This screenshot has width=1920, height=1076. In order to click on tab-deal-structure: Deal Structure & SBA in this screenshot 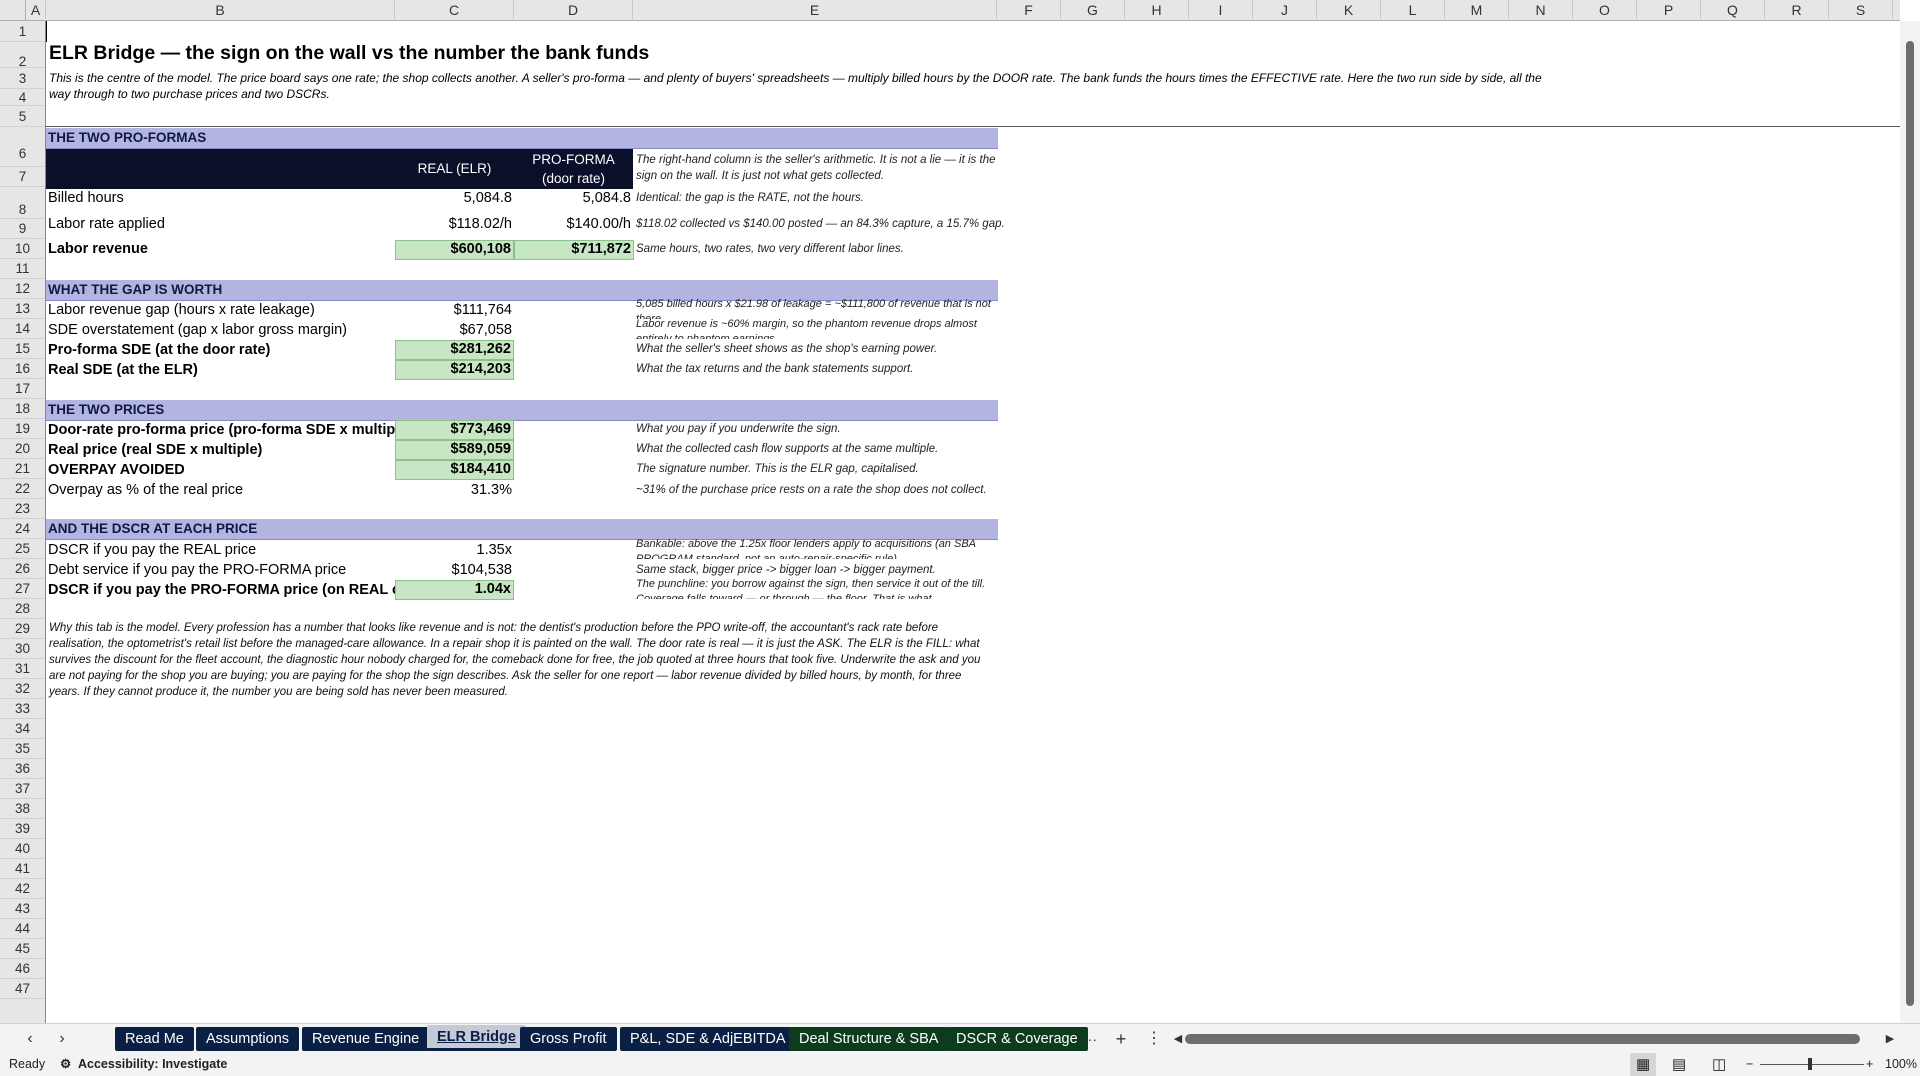, I will do `click(869, 1039)`.